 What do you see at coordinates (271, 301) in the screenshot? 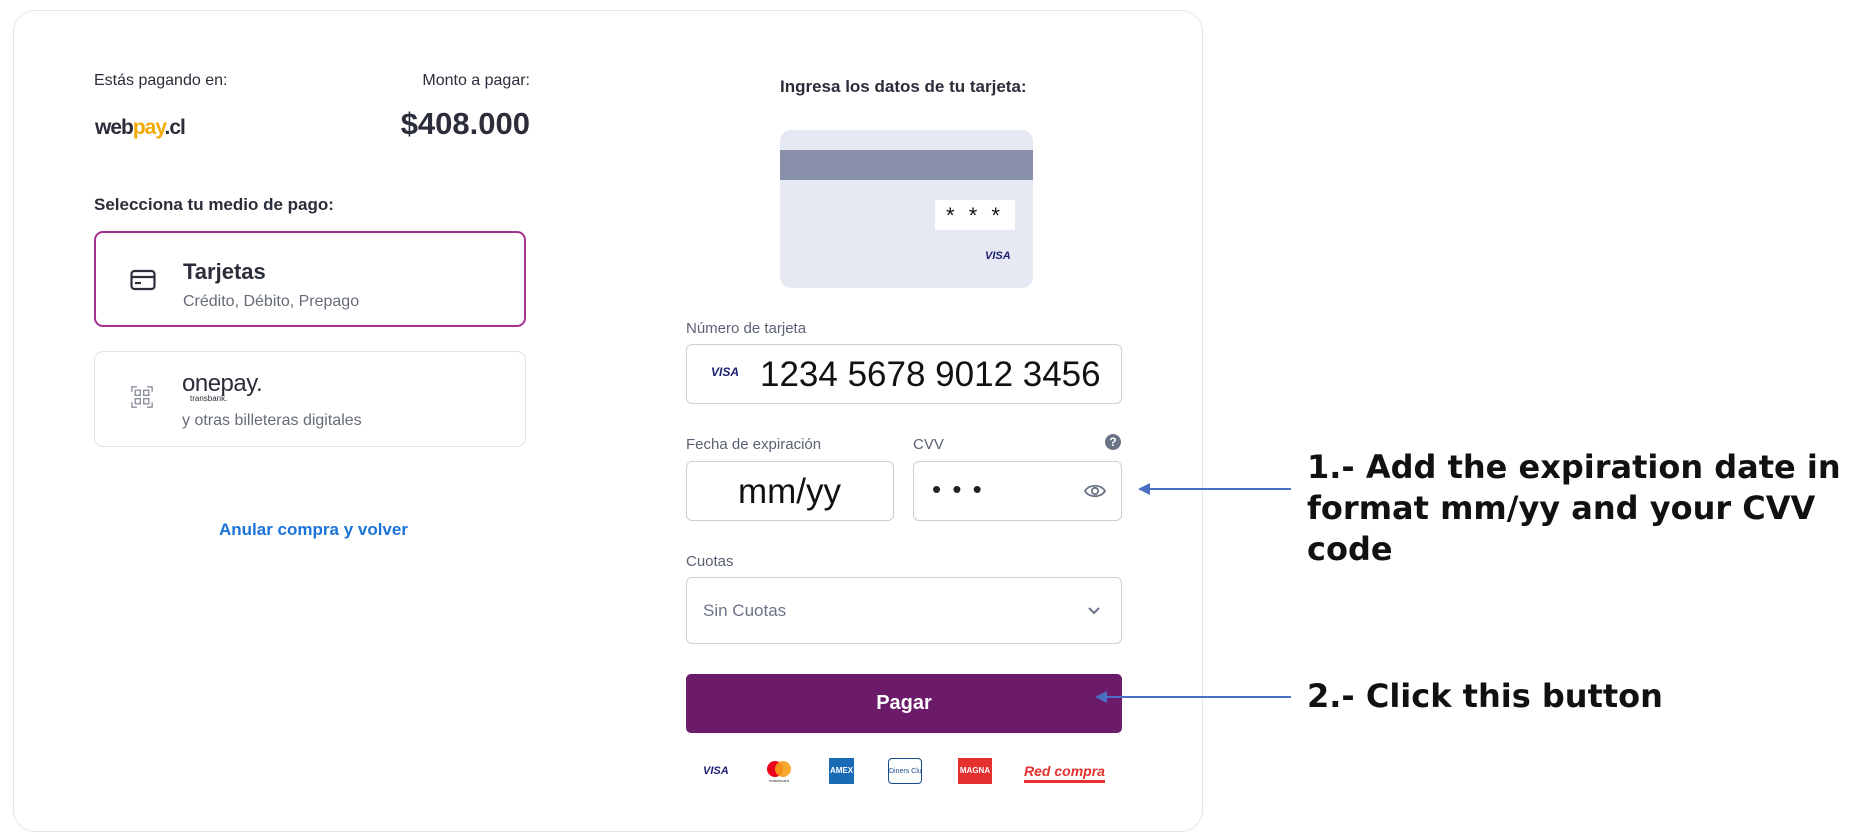
I see `method-cards-subtitle: Crédito, Débito, Prepago` at bounding box center [271, 301].